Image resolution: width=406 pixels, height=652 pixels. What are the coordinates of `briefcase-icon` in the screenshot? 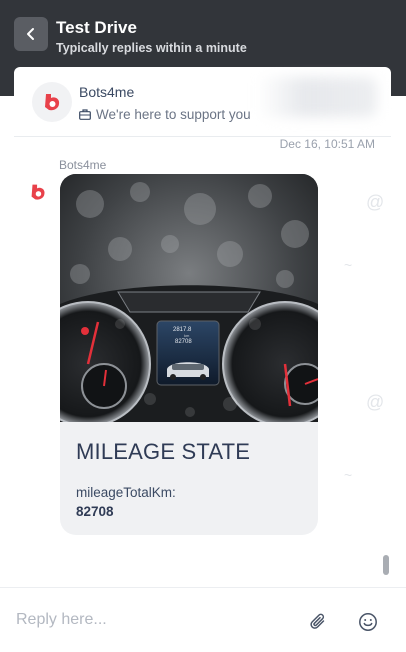 It's located at (85, 114).